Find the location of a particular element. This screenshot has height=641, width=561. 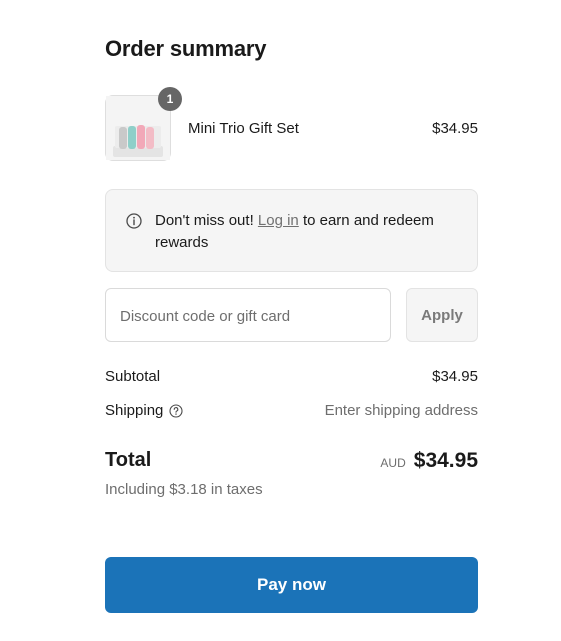

subtotal-label: Subtotal is located at coordinates (133, 376).